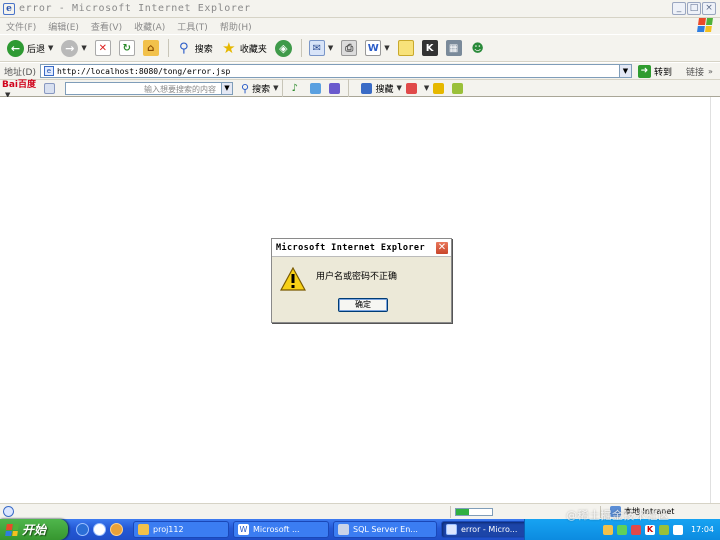 This screenshot has height=540, width=720. What do you see at coordinates (21, 26) in the screenshot?
I see `menu-file: 文件(F)` at bounding box center [21, 26].